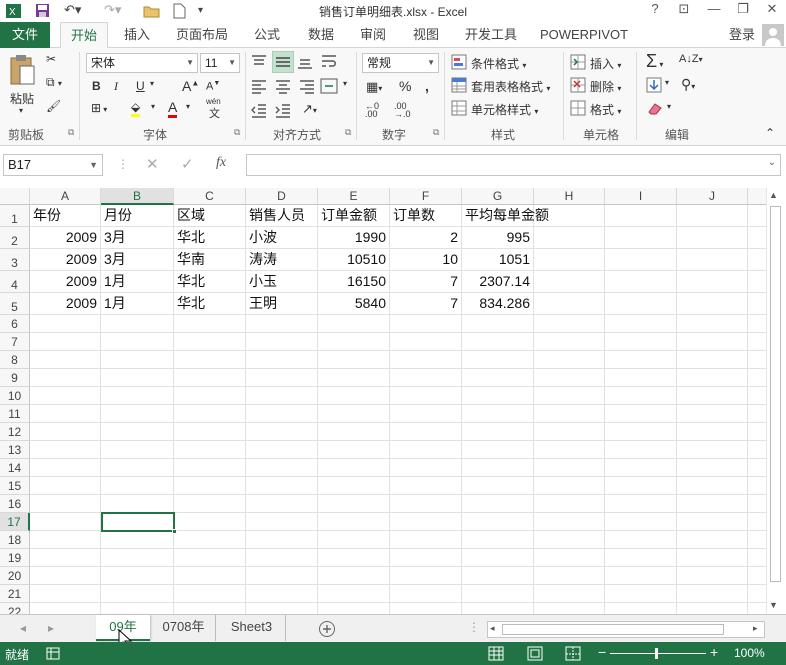 Image resolution: width=786 pixels, height=665 pixels. What do you see at coordinates (655, 108) in the screenshot?
I see `clear-icon` at bounding box center [655, 108].